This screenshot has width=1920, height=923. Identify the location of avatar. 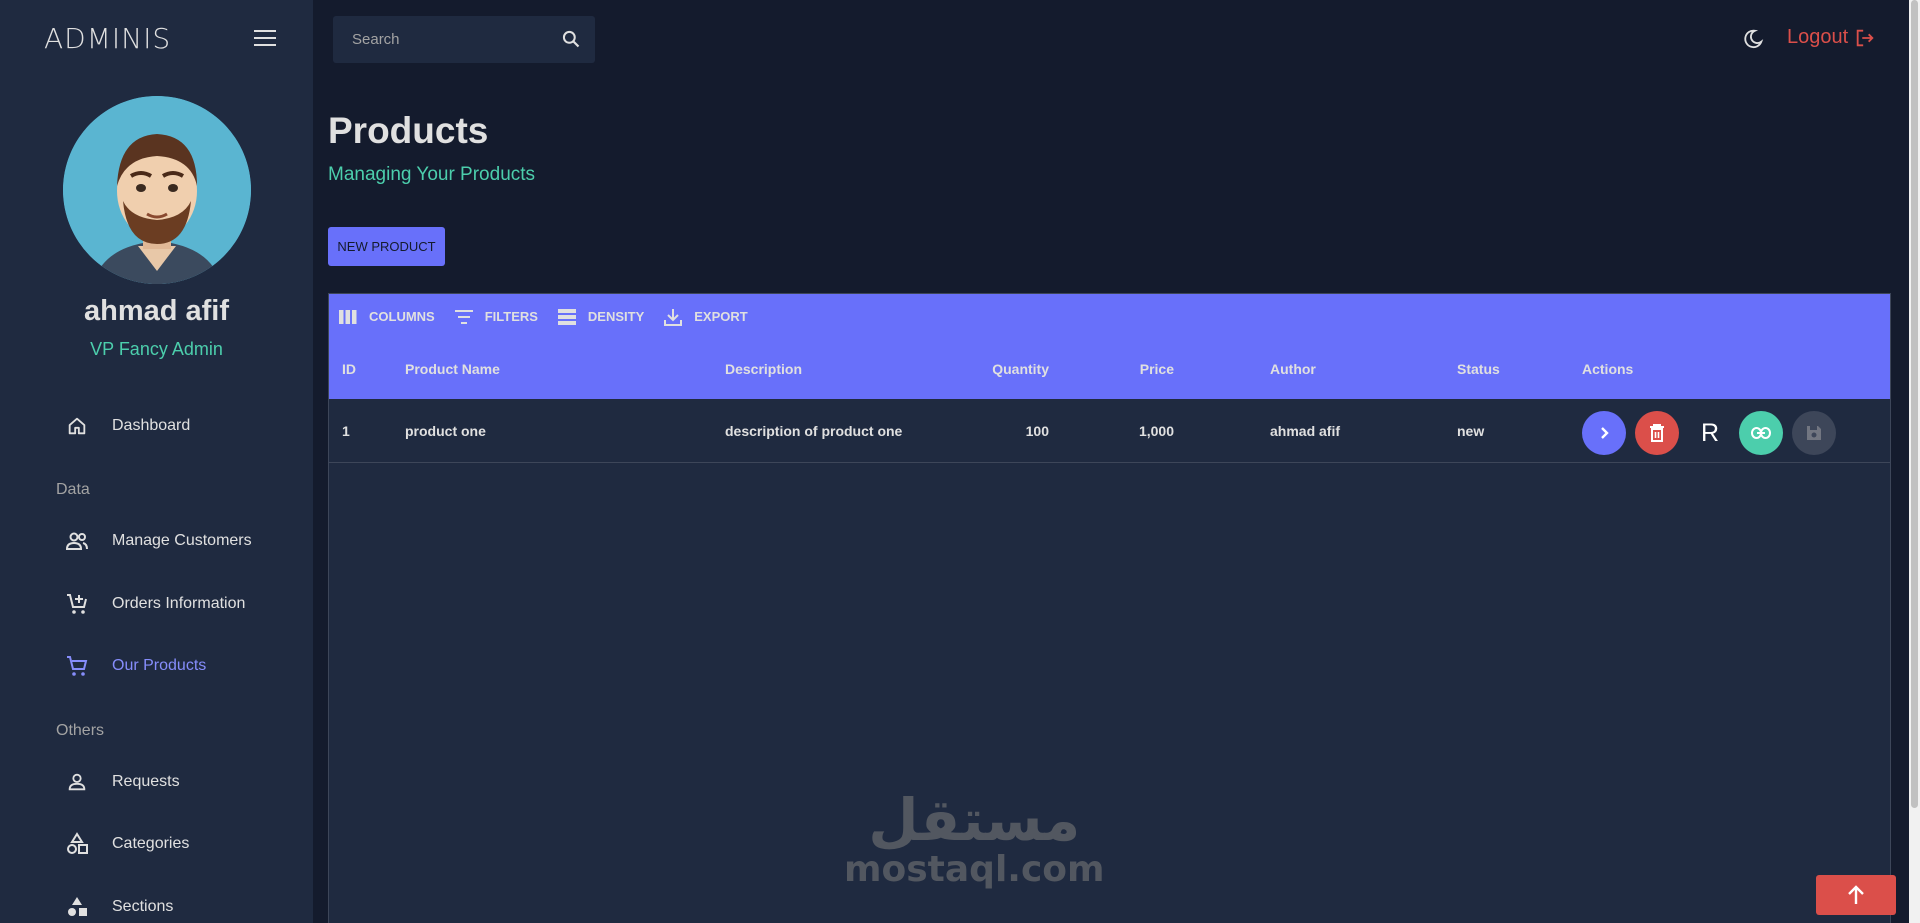
(157, 190).